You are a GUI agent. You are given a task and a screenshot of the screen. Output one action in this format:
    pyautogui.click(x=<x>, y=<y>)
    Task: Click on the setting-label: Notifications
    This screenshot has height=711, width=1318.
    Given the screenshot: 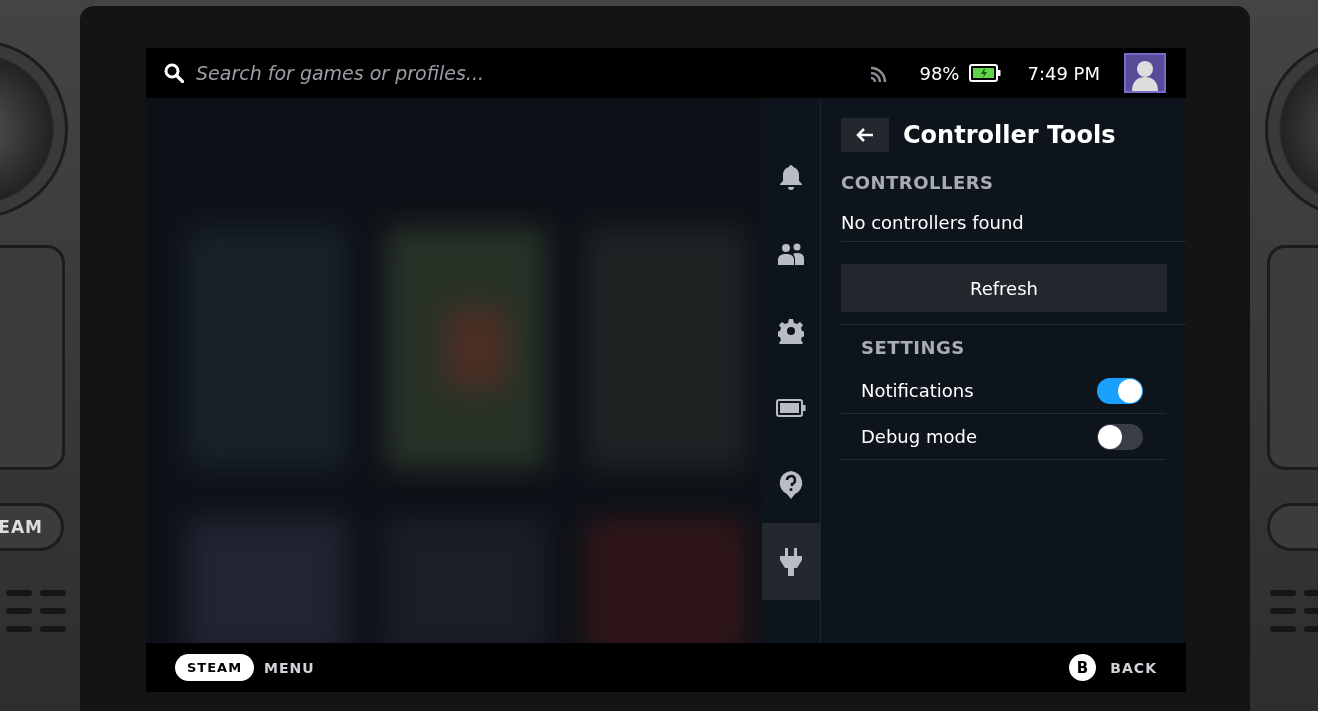 What is the action you would take?
    pyautogui.click(x=917, y=390)
    